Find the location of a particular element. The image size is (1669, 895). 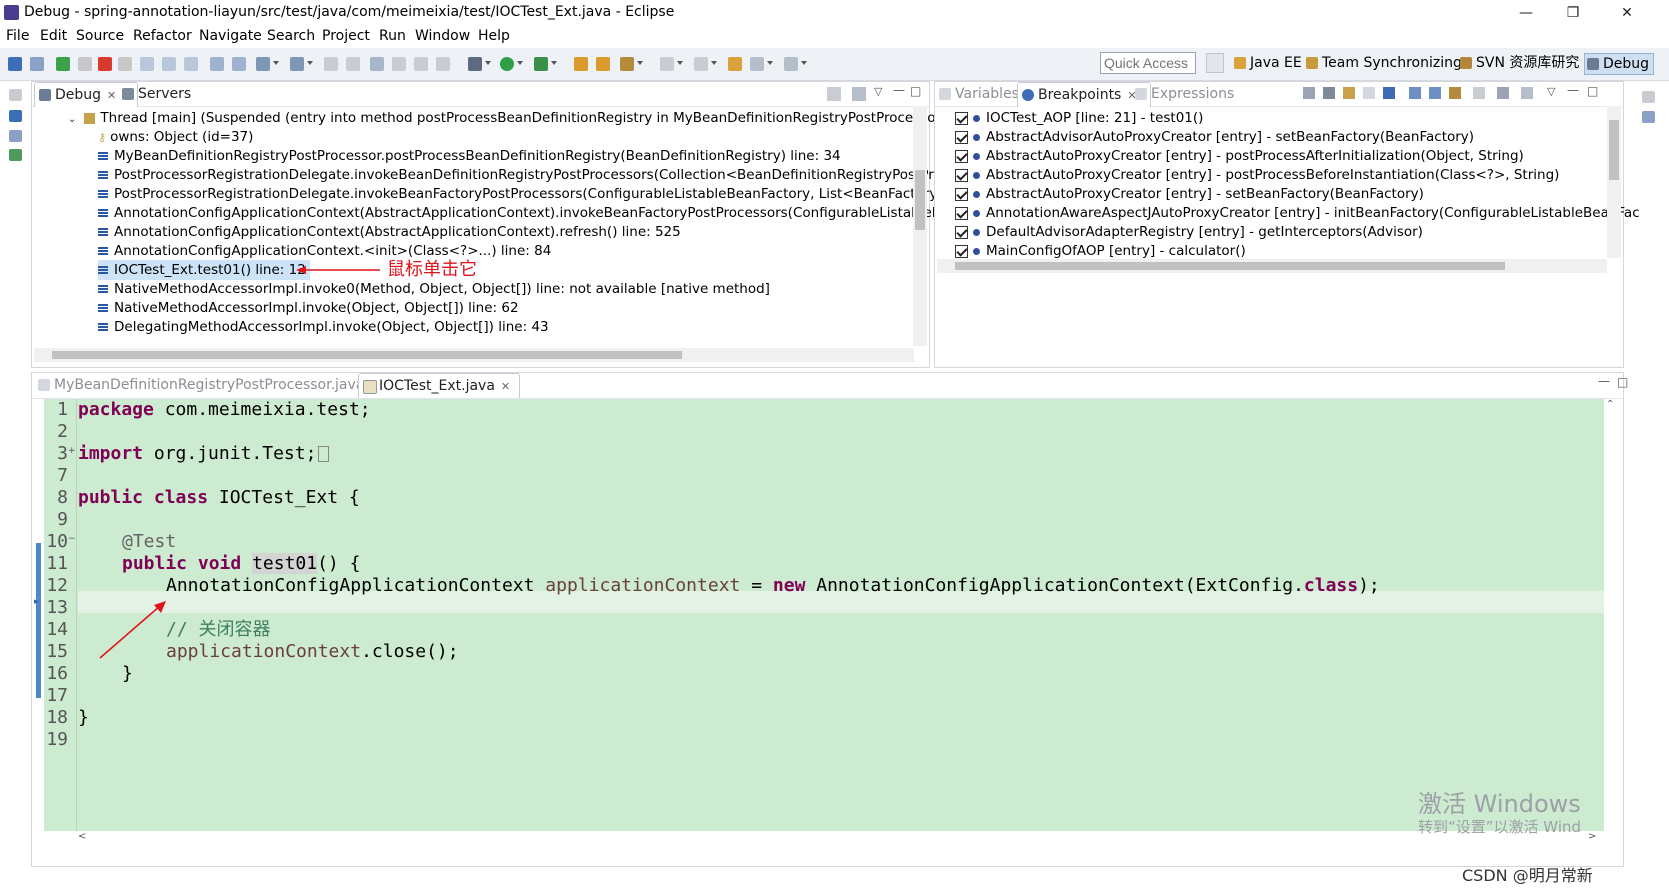

goto-file-icon is located at coordinates (1369, 93).